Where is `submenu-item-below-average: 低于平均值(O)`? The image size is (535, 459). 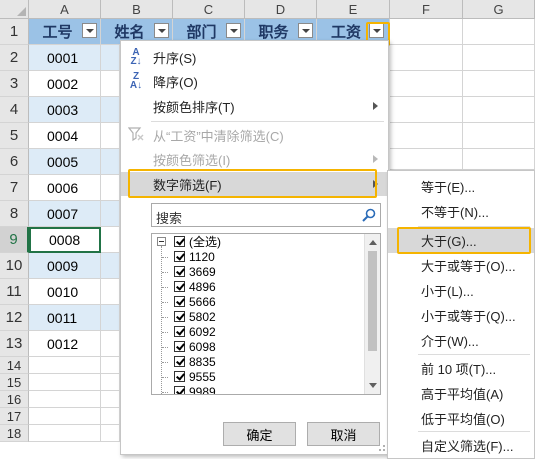
submenu-item-below-average: 低于平均值(O) is located at coordinates (461, 418).